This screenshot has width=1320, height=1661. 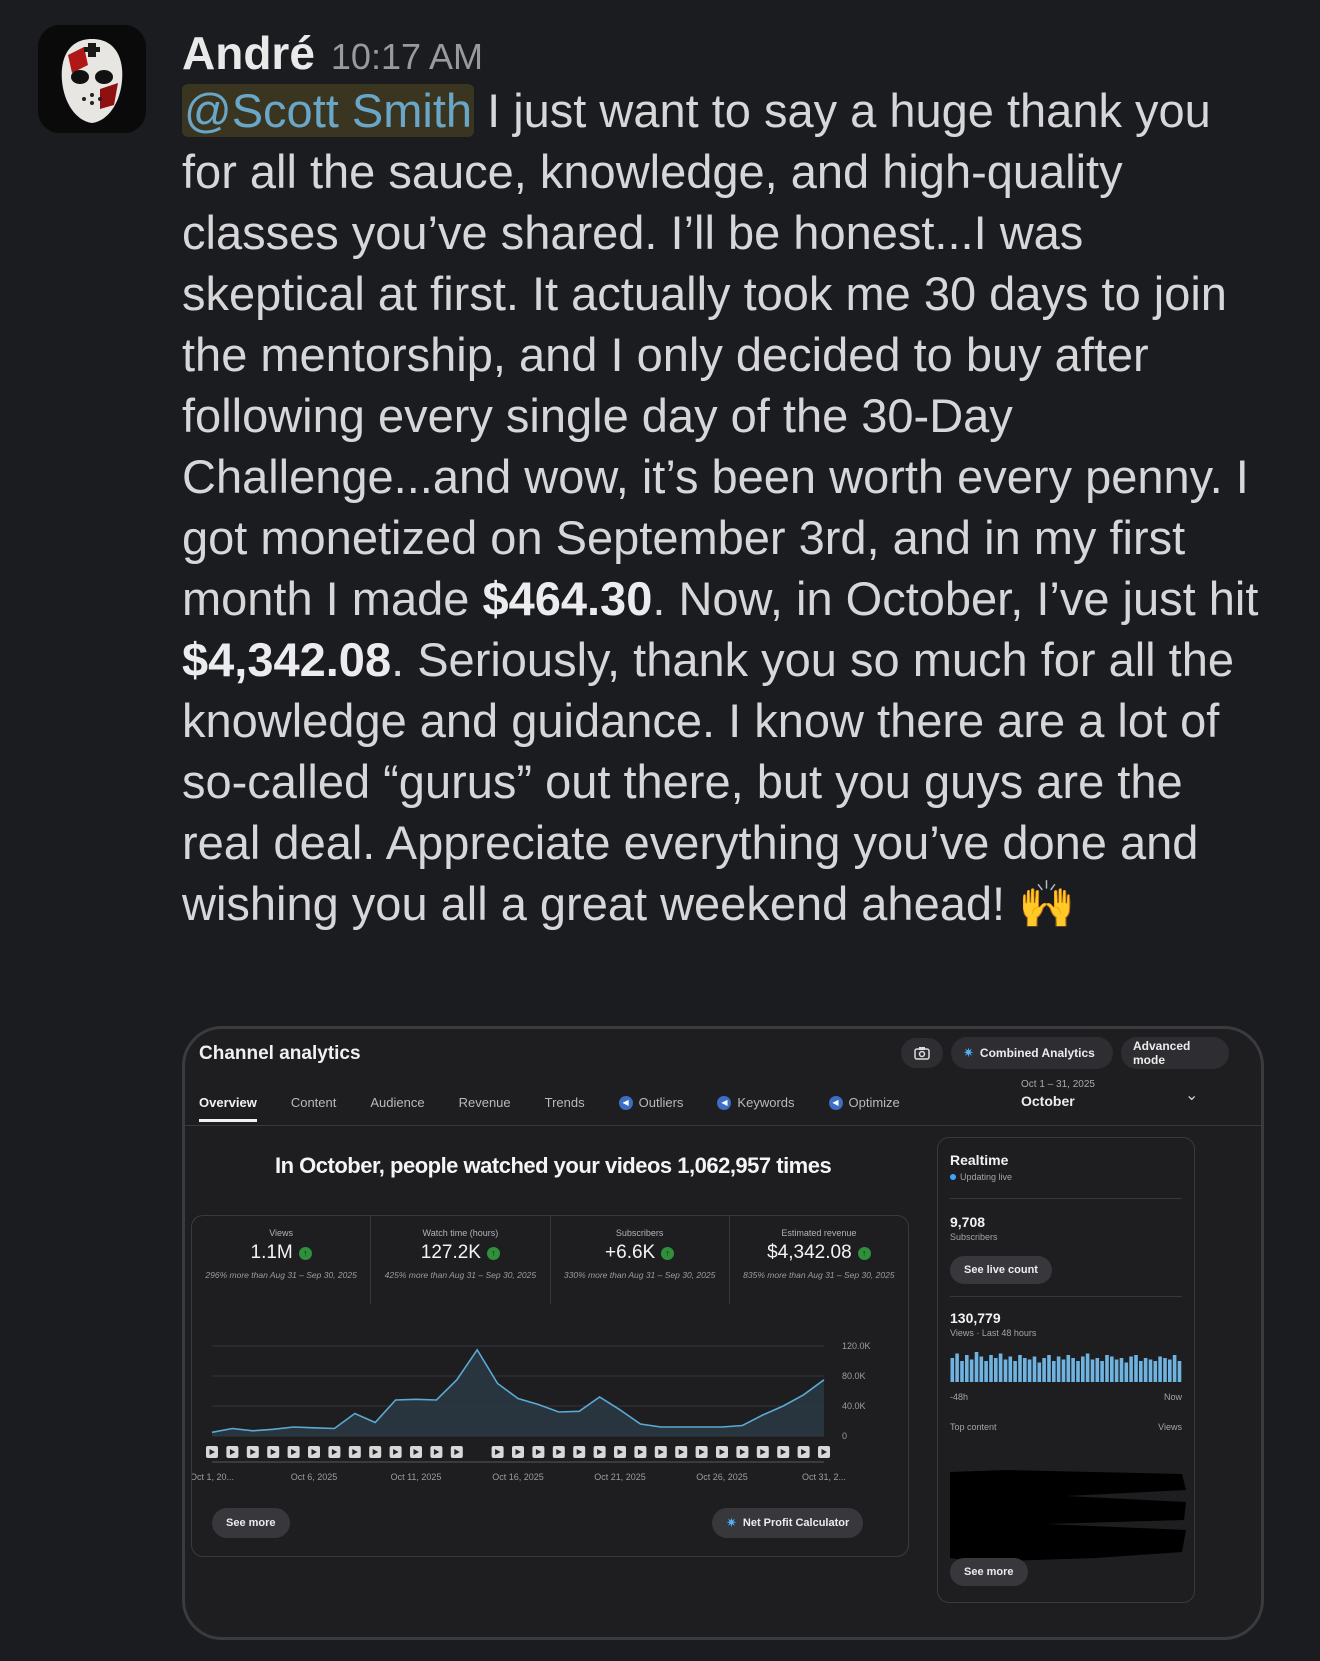 I want to click on views-area, so click(x=518, y=1392).